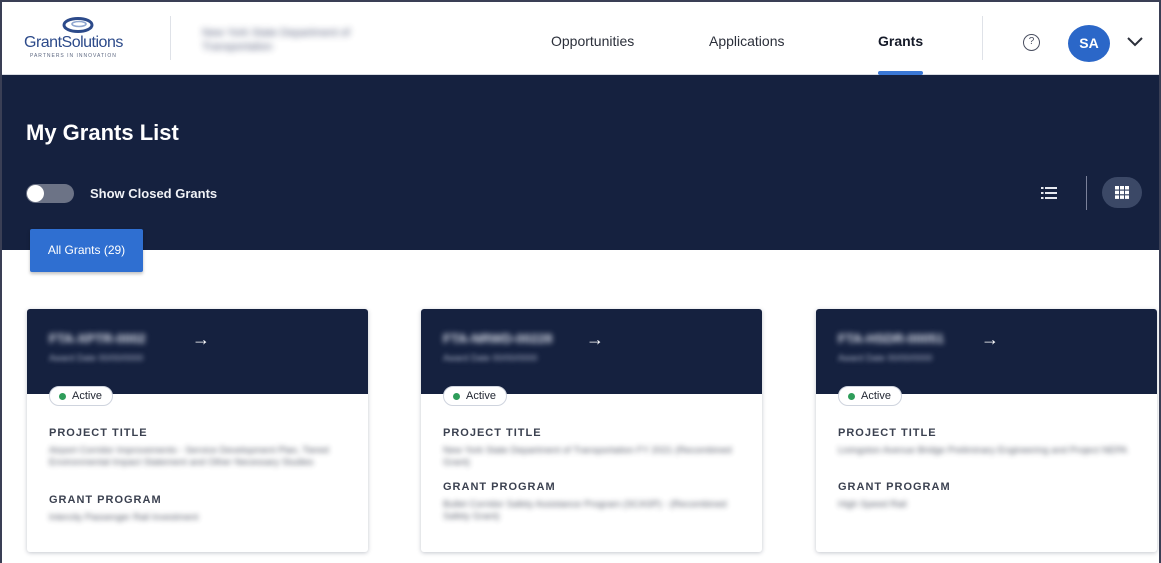 The height and width of the screenshot is (563, 1161). Describe the element at coordinates (986, 351) in the screenshot. I see `grant-card-header: FTA-HSDR-00051 → Award Date 00/00/0000` at that location.